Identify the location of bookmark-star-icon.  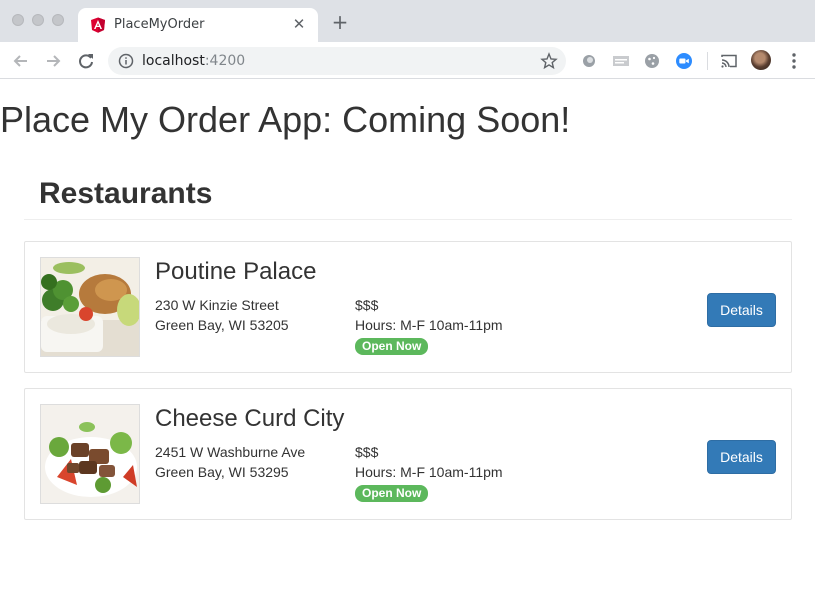
(549, 61).